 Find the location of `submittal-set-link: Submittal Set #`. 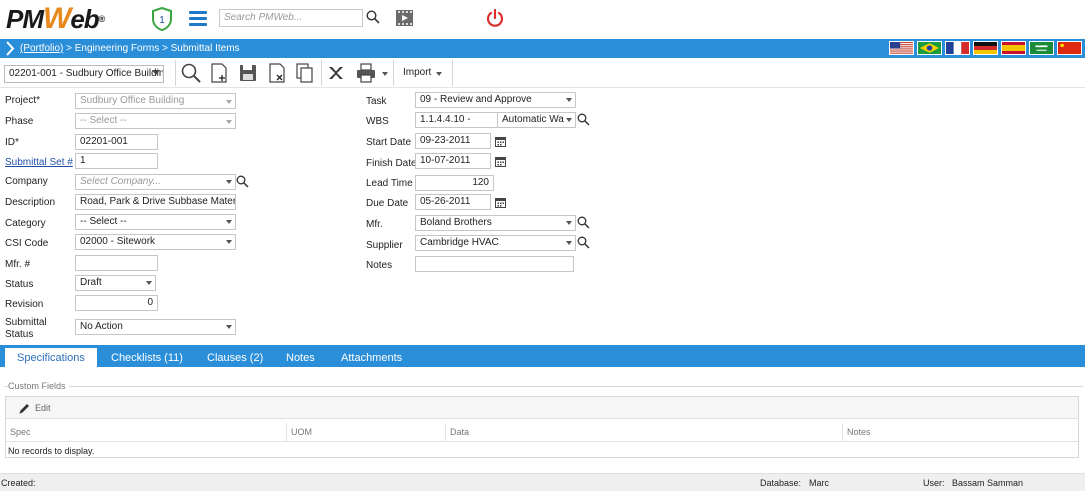

submittal-set-link: Submittal Set # is located at coordinates (39, 162).